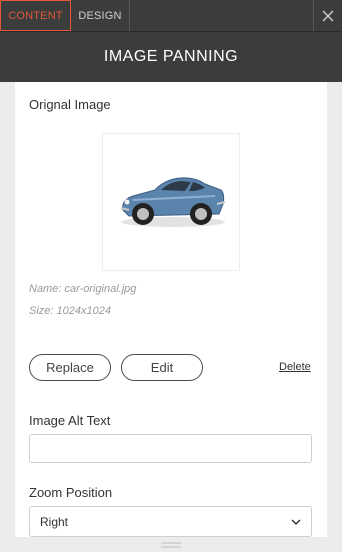  Describe the element at coordinates (83, 289) in the screenshot. I see `image-name: Name: car-original.jpg` at that location.